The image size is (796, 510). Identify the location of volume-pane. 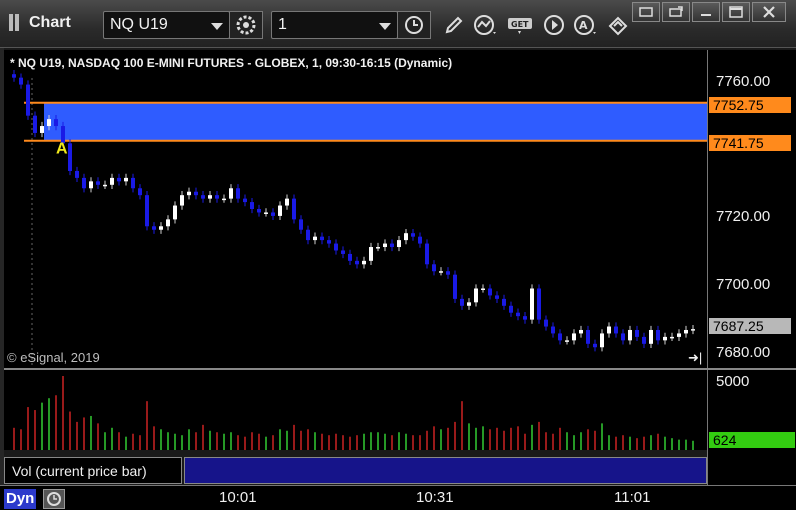
(355, 410).